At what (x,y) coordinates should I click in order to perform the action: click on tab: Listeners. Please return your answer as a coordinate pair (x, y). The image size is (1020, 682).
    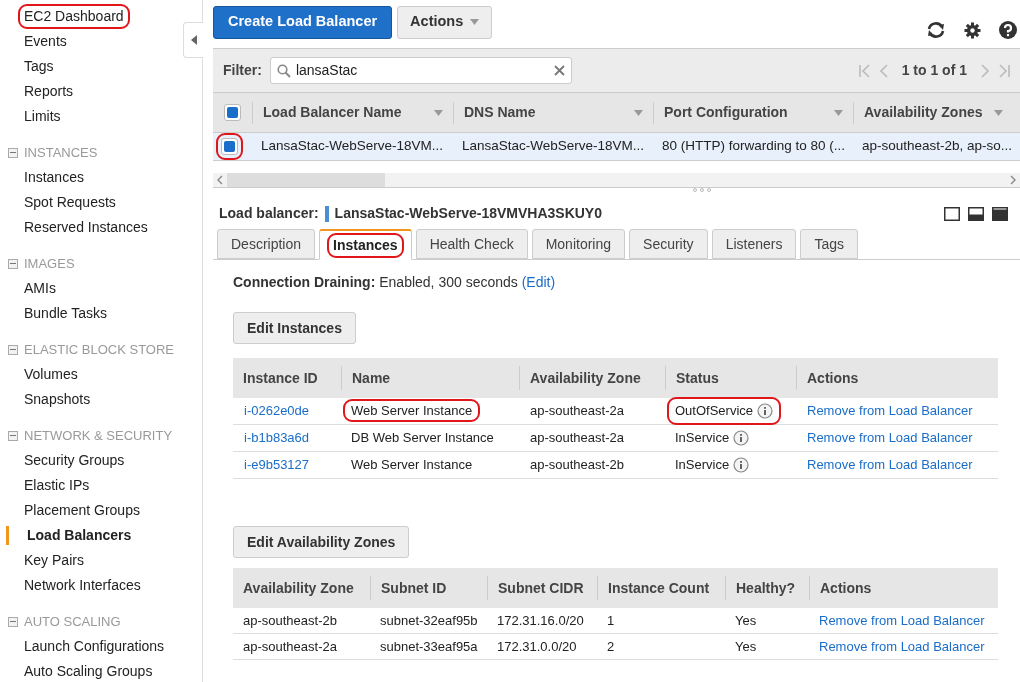
    Looking at the image, I should click on (754, 244).